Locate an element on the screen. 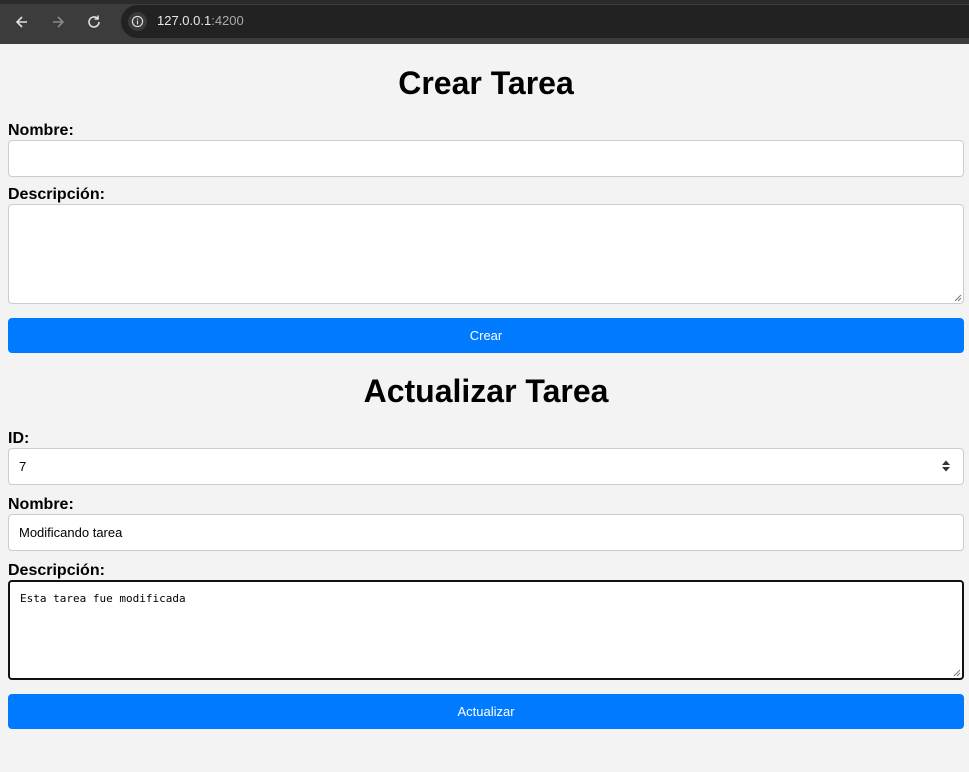  create-description-textarea is located at coordinates (486, 254).